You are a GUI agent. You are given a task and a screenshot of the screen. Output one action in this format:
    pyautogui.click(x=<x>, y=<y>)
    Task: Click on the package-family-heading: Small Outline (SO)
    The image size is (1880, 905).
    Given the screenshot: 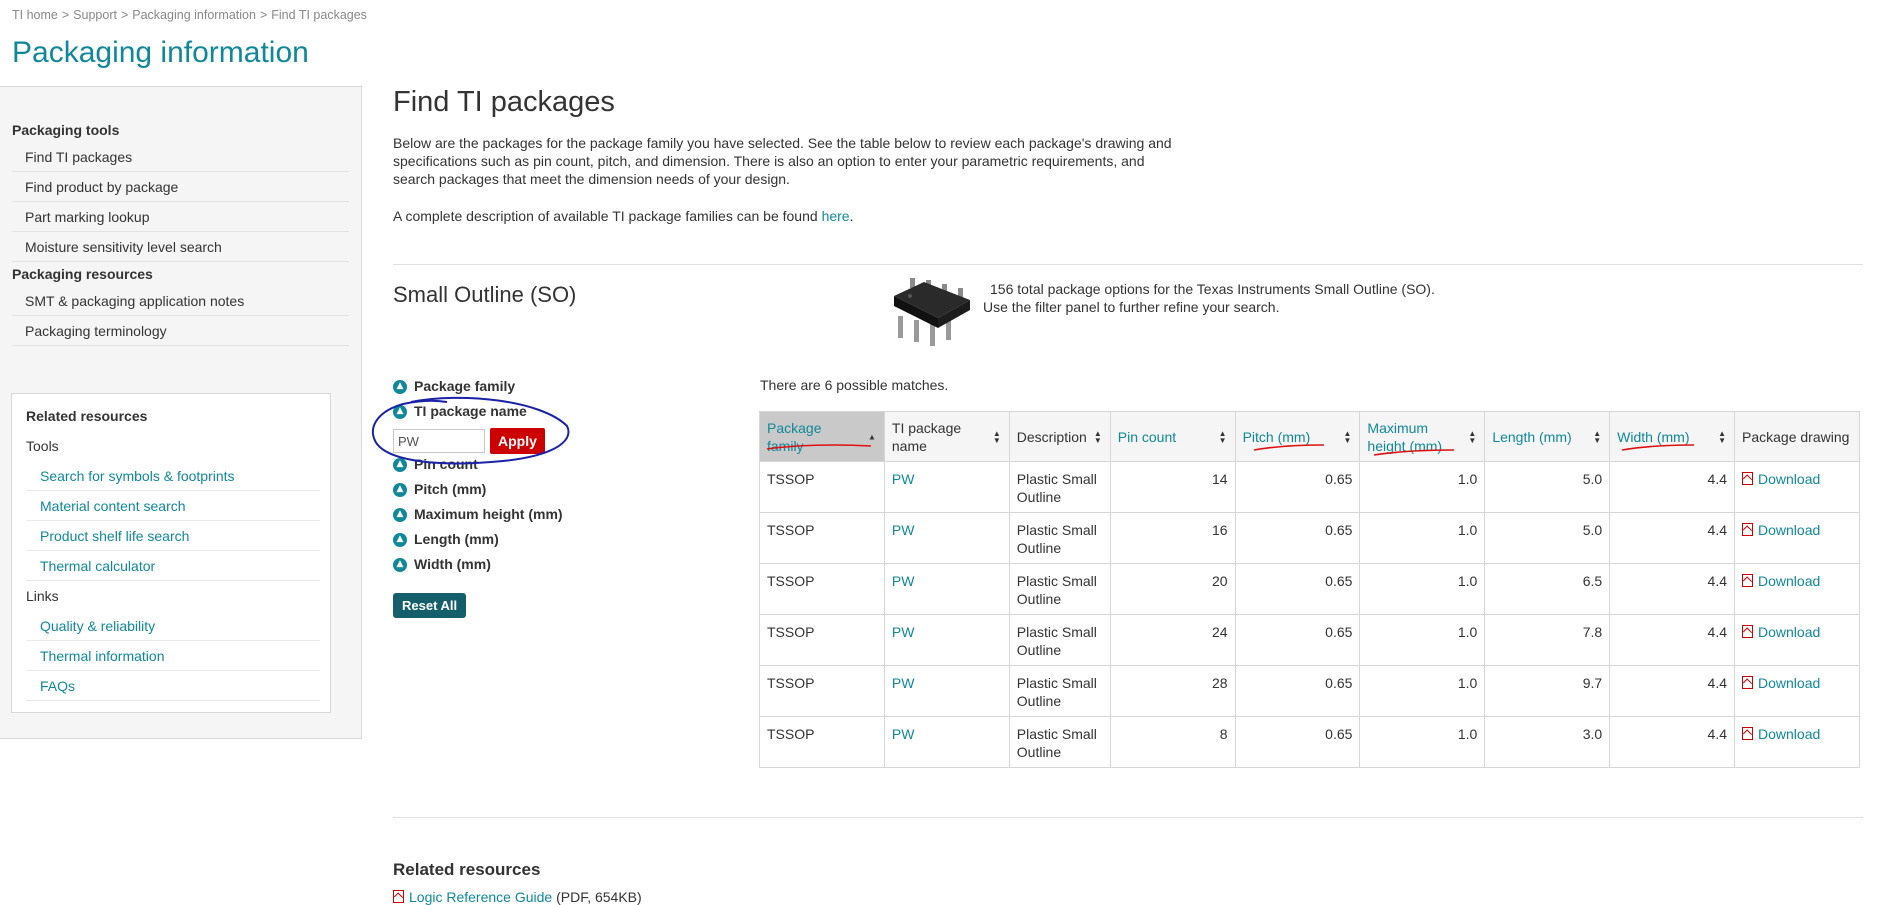 What is the action you would take?
    pyautogui.click(x=485, y=294)
    